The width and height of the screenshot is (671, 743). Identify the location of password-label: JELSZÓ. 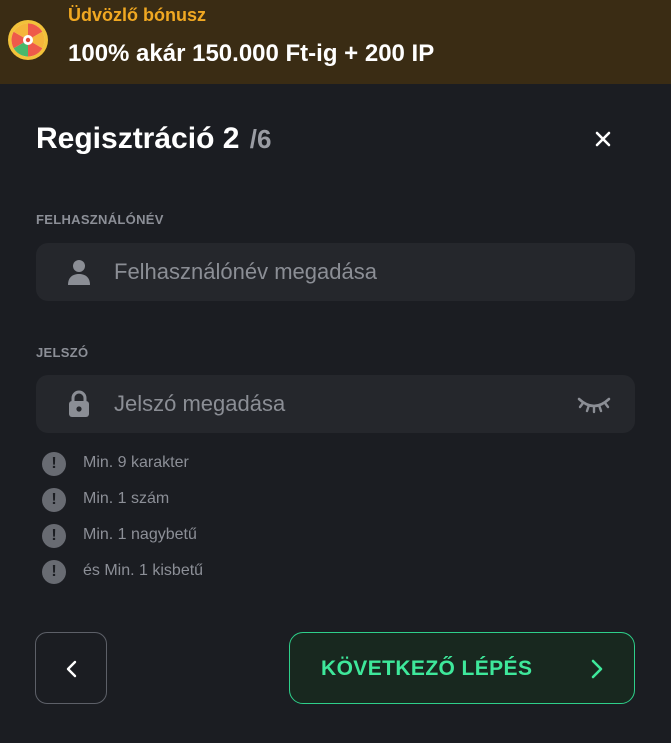
(62, 352).